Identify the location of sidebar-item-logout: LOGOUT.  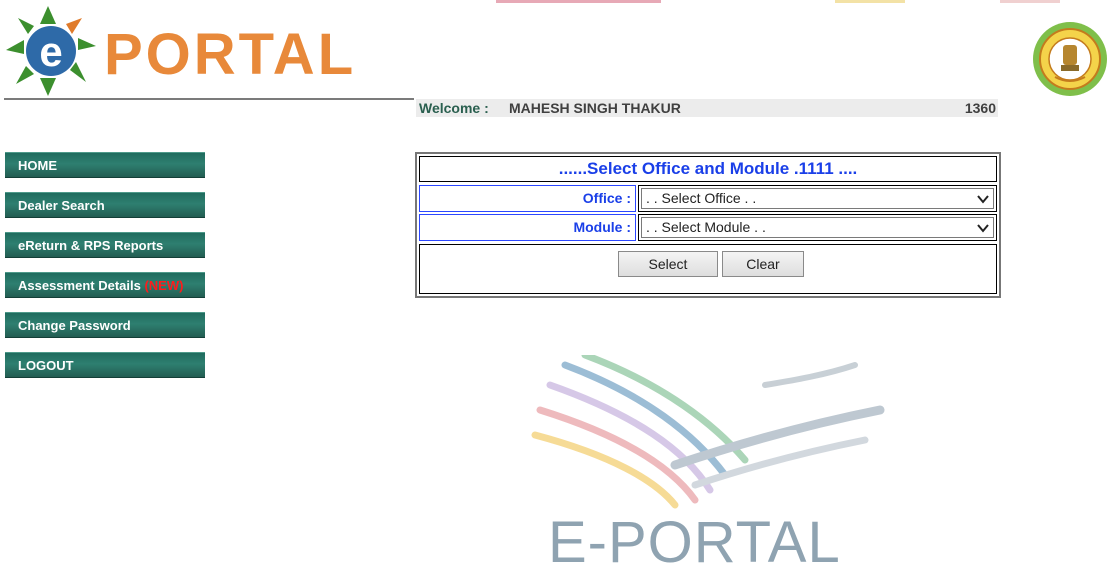
(105, 365).